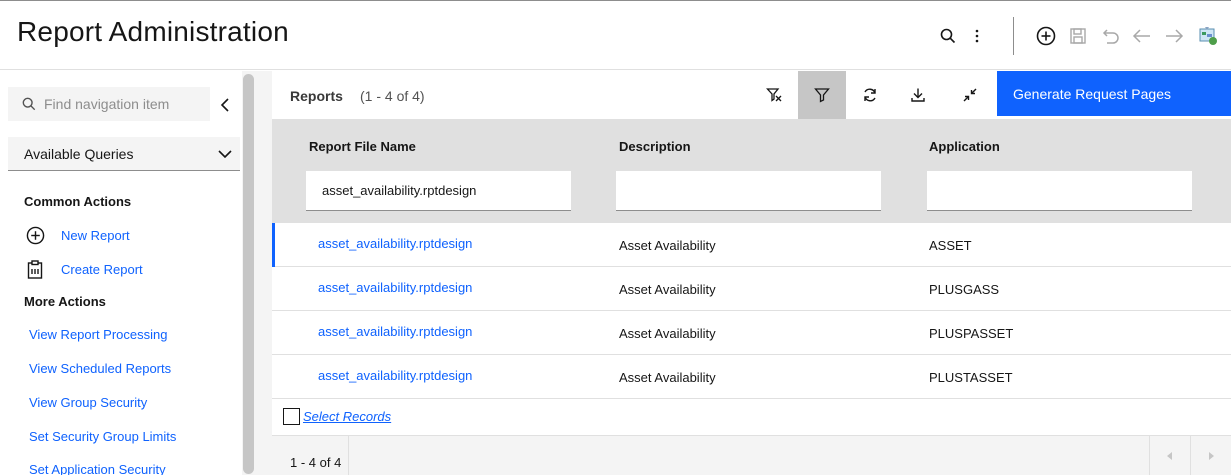 The height and width of the screenshot is (475, 1231). Describe the element at coordinates (79, 153) in the screenshot. I see `available-queries-label: Available Queries` at that location.